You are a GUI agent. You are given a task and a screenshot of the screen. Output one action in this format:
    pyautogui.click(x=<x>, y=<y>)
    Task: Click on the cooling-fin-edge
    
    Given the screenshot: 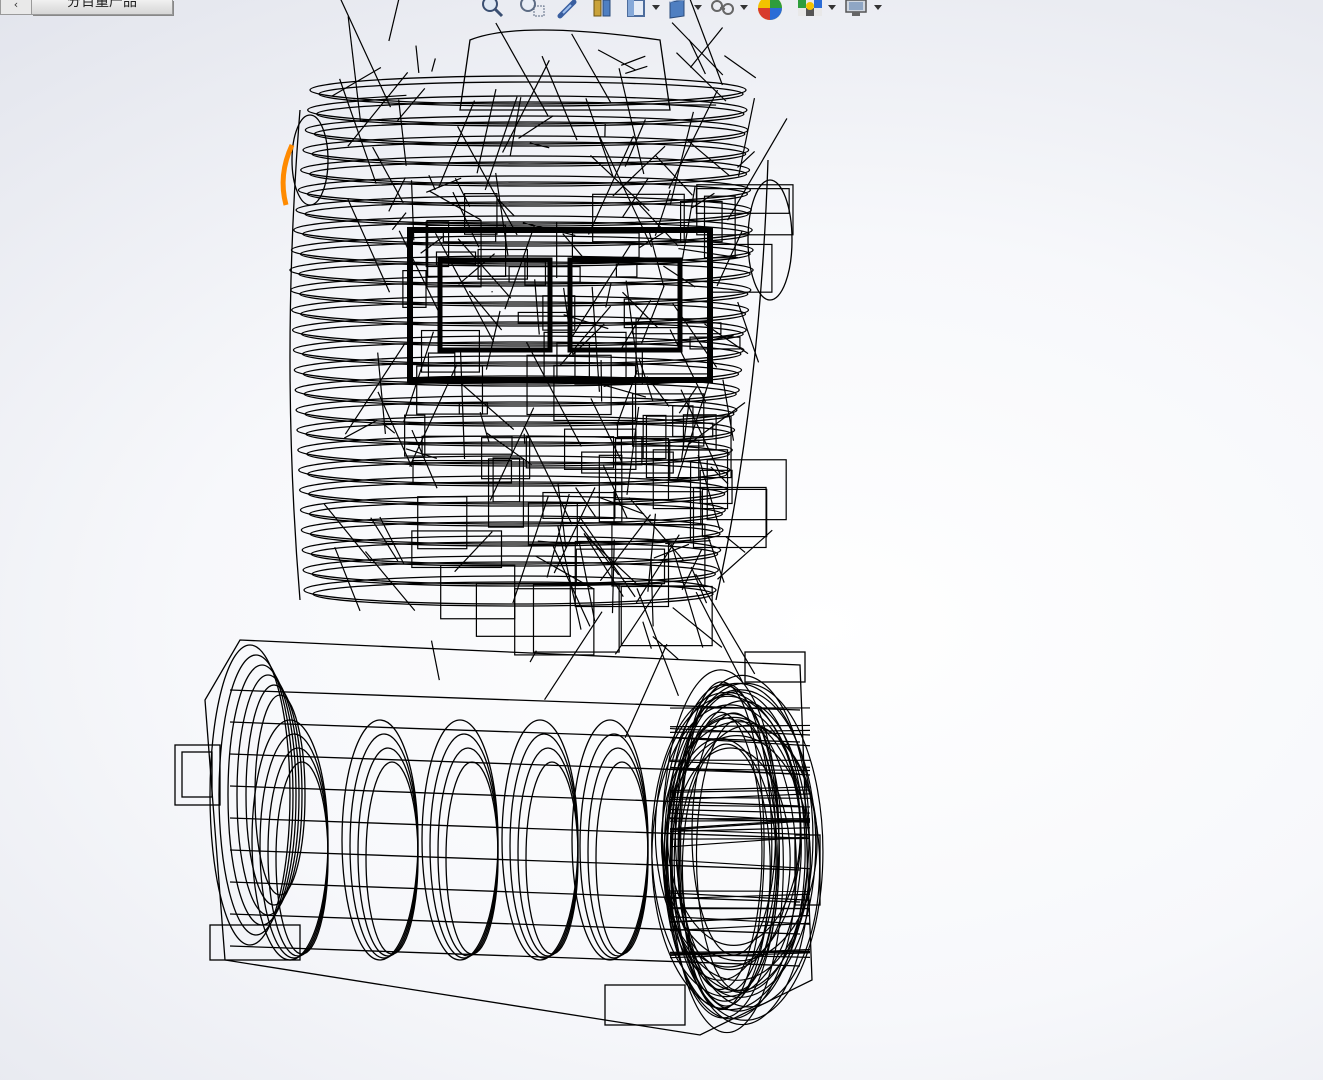 What is the action you would take?
    pyautogui.click(x=510, y=590)
    